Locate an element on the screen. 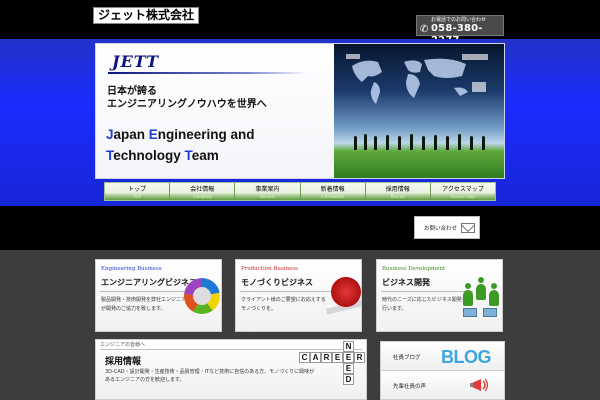 This screenshot has height=400, width=600. card-title: モノづくりビジネス is located at coordinates (277, 282).